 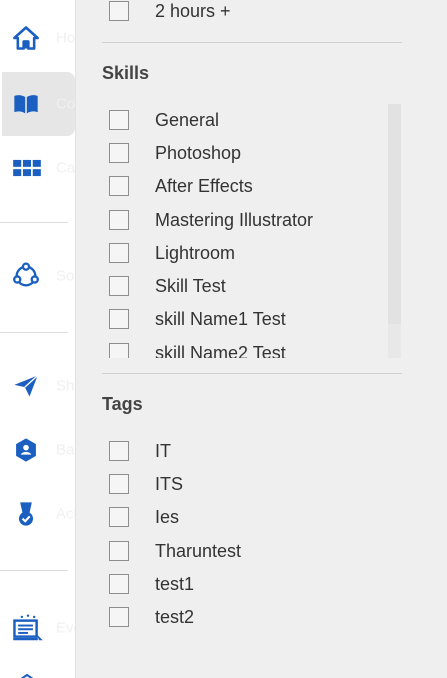 I want to click on nav-events: Events, so click(x=37, y=628).